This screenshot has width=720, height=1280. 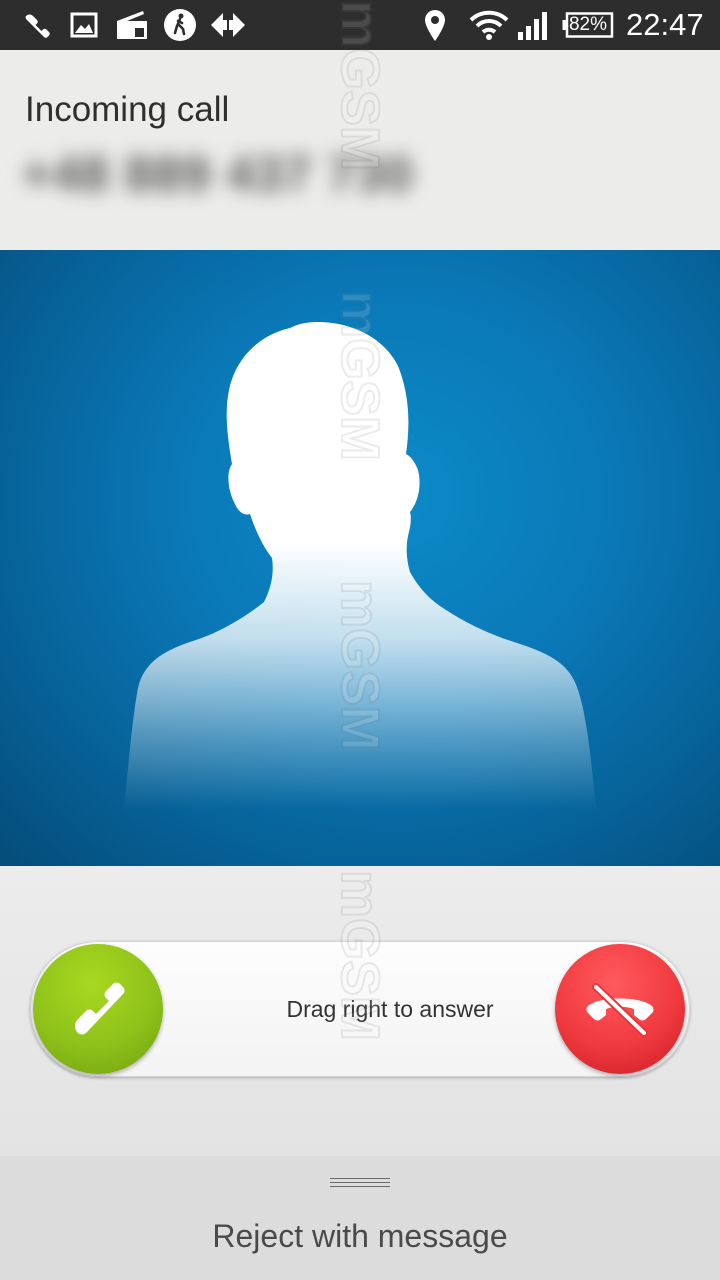 I want to click on call-status-title: Incoming call, so click(x=127, y=109).